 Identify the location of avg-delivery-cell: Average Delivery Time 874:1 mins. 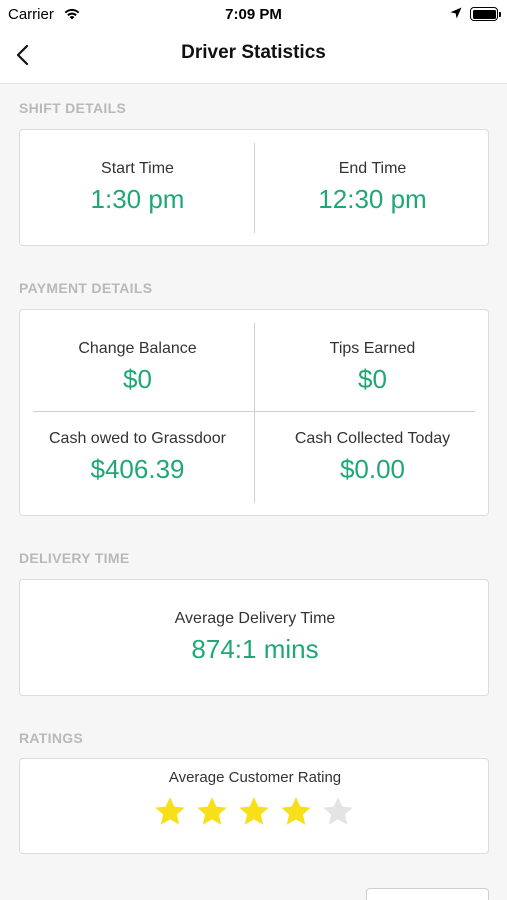
(255, 637).